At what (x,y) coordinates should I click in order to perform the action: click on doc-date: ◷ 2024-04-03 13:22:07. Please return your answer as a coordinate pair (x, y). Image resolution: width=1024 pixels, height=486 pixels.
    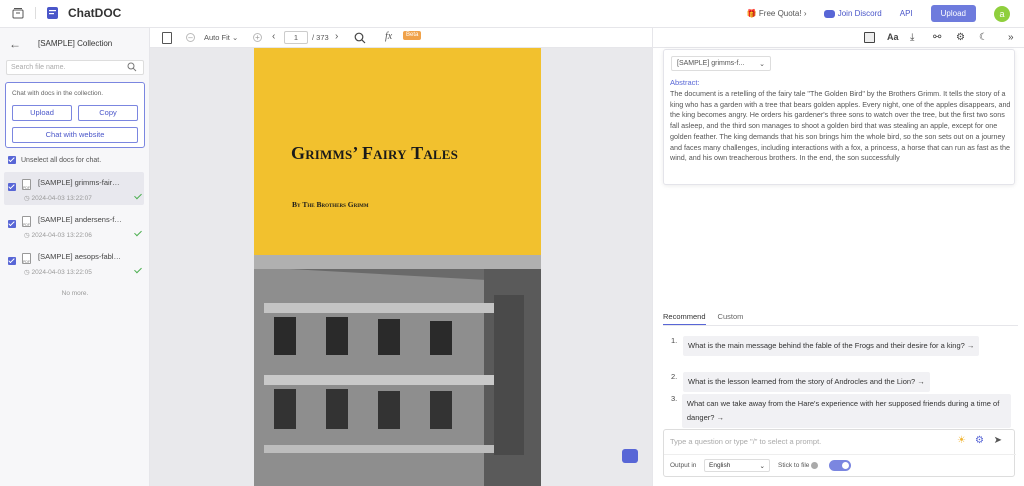
    Looking at the image, I should click on (58, 198).